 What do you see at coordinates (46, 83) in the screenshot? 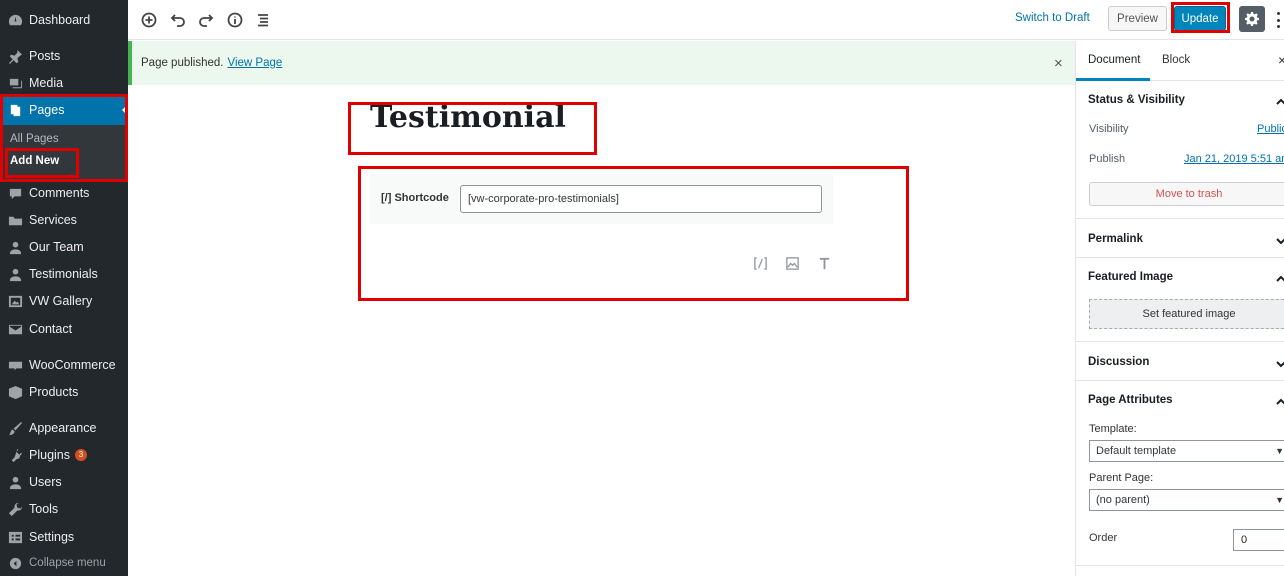
I see `sidebar-item-label: Media` at bounding box center [46, 83].